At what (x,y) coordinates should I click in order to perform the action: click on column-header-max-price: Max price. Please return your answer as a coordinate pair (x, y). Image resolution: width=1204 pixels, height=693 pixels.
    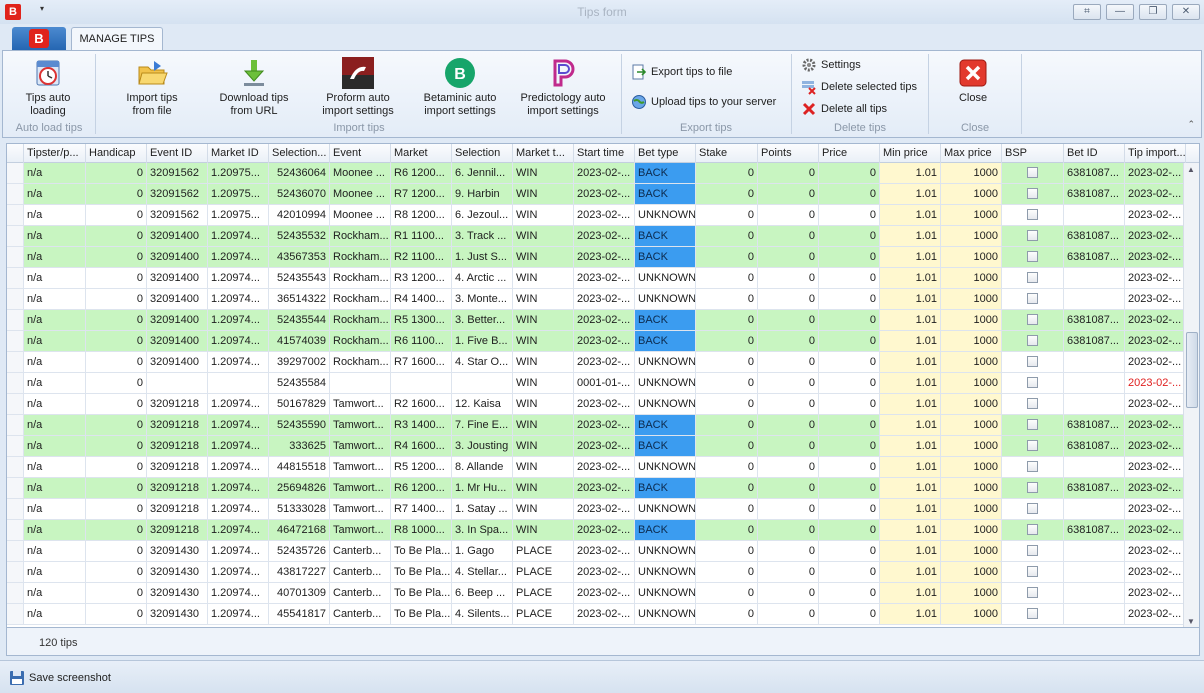
    Looking at the image, I should click on (971, 153).